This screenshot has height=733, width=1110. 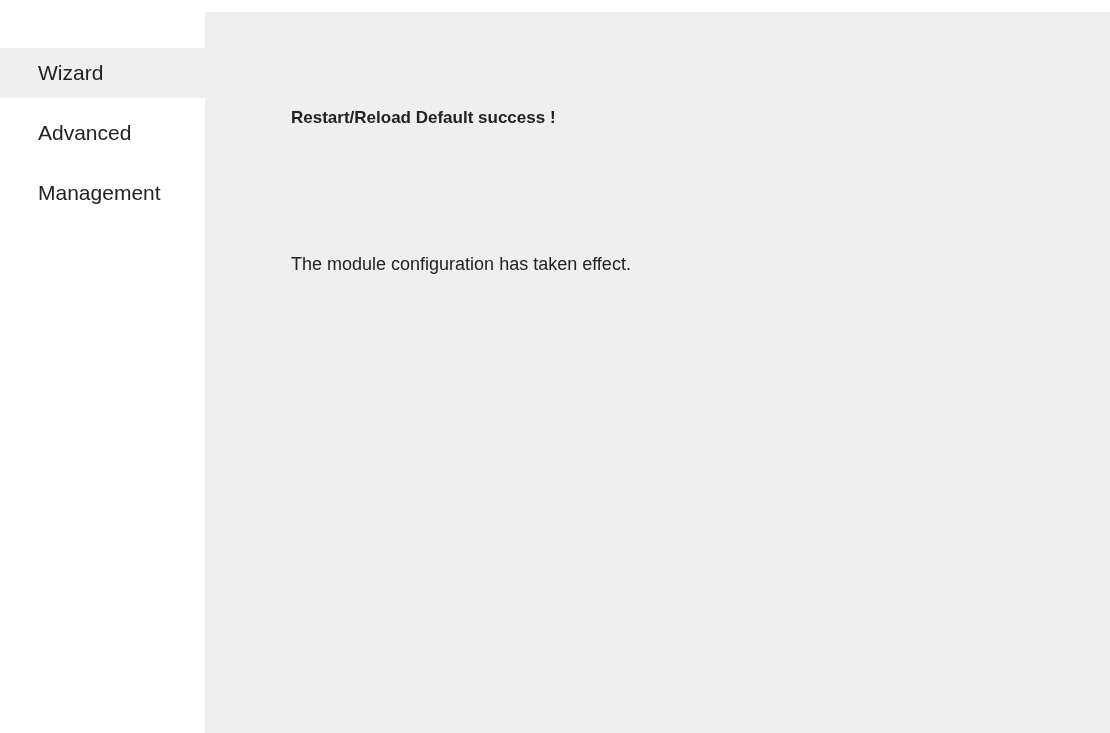 I want to click on sidebar-item: Wizard, so click(x=102, y=73).